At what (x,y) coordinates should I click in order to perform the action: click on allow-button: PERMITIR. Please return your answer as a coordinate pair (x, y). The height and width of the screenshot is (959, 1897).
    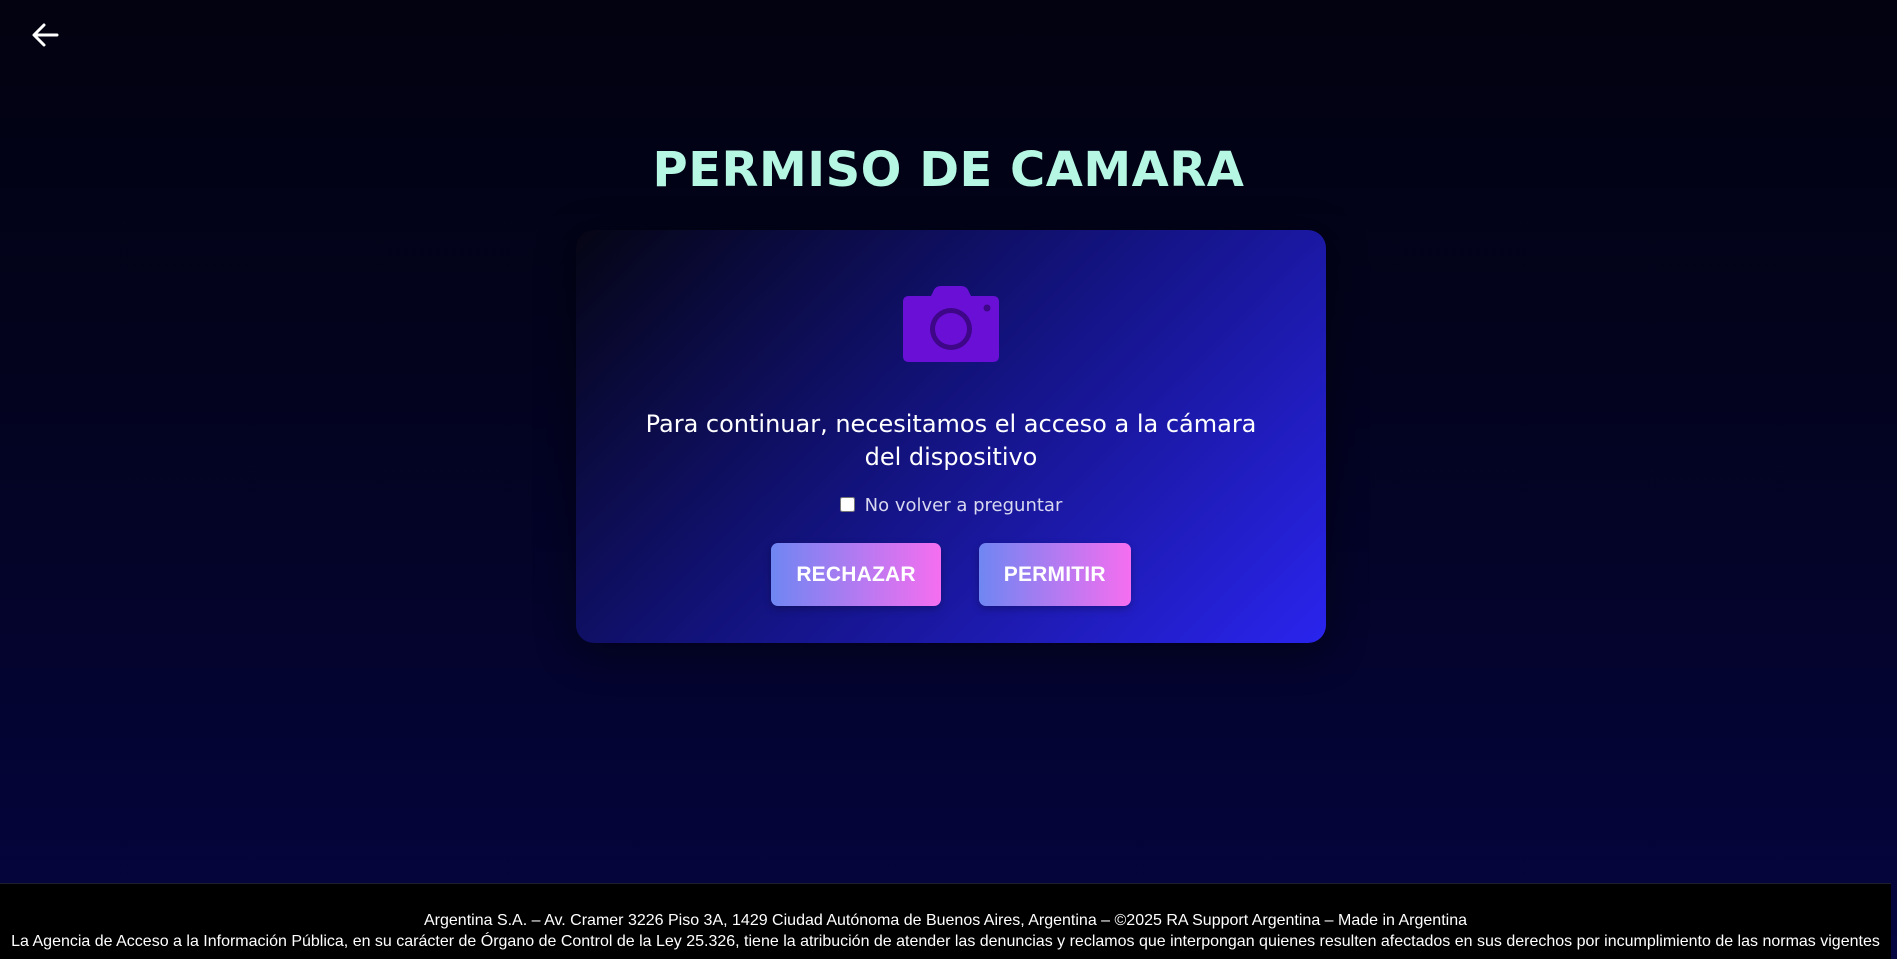
    Looking at the image, I should click on (1054, 574).